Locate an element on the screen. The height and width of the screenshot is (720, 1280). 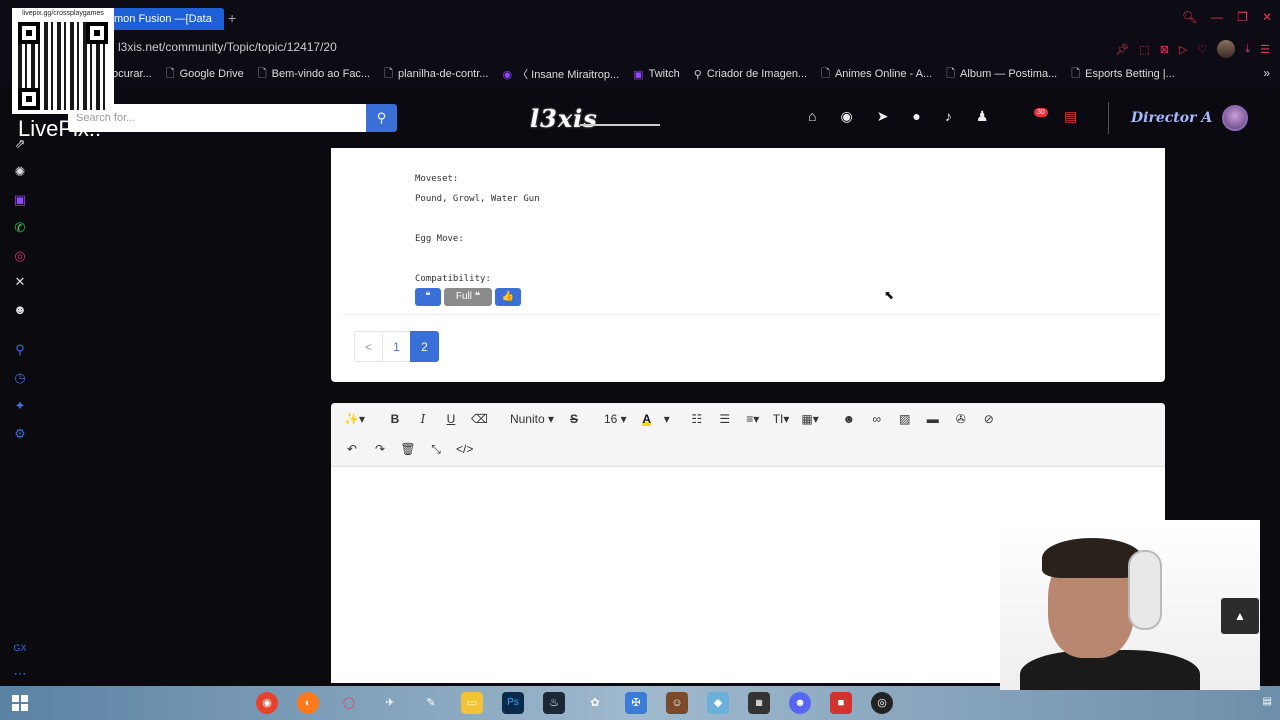
extensions-icon: ✦ is located at coordinates (20, 406).